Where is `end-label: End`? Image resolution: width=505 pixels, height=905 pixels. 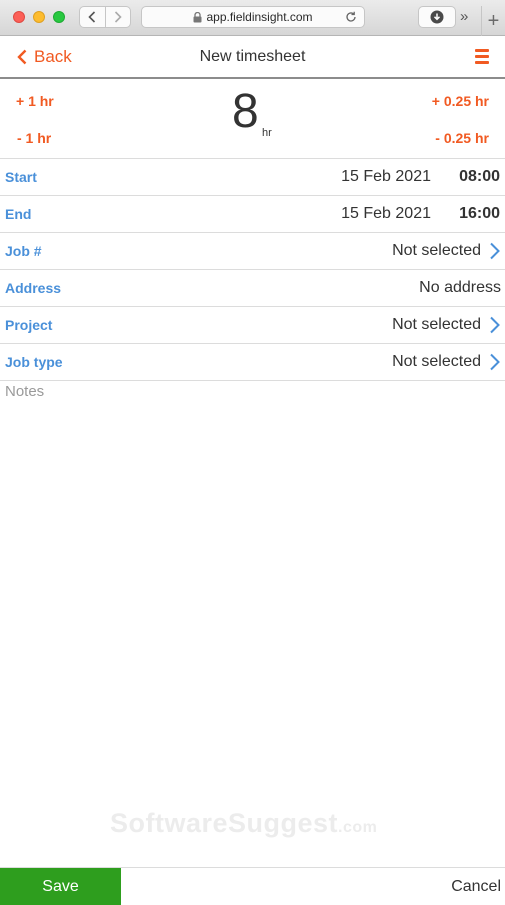
end-label: End is located at coordinates (18, 214).